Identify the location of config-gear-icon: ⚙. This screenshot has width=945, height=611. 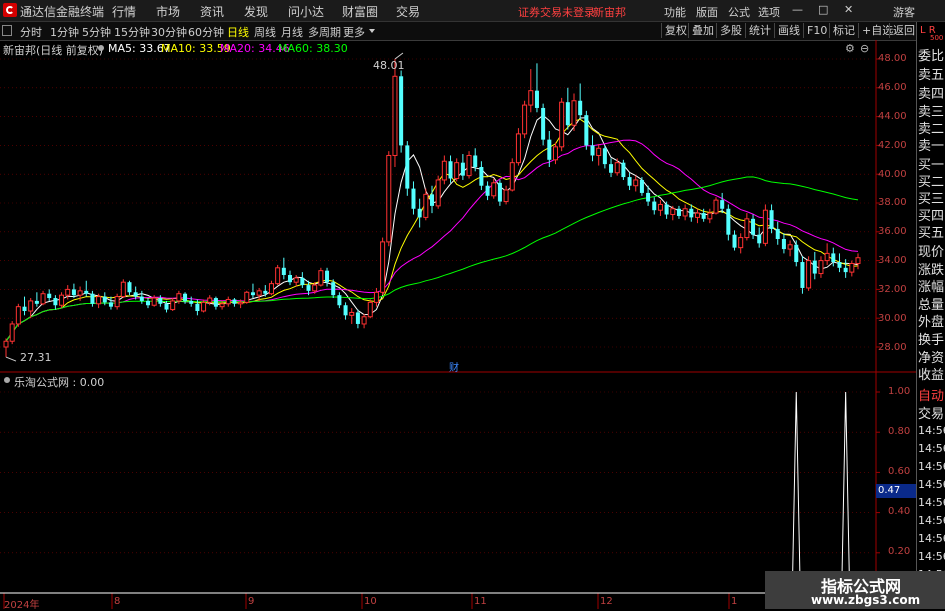
(850, 48).